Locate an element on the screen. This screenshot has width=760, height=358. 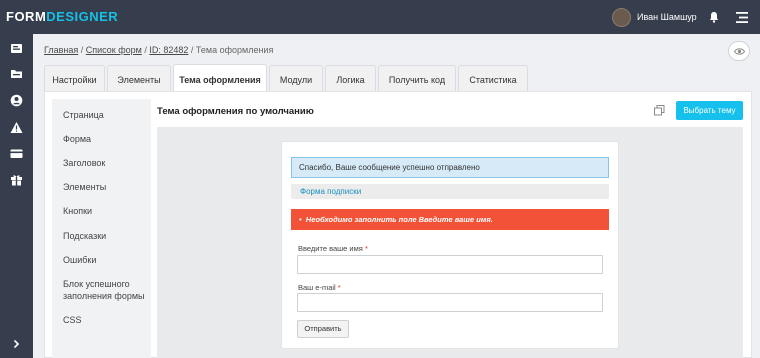
user-circle-icon is located at coordinates (16, 100).